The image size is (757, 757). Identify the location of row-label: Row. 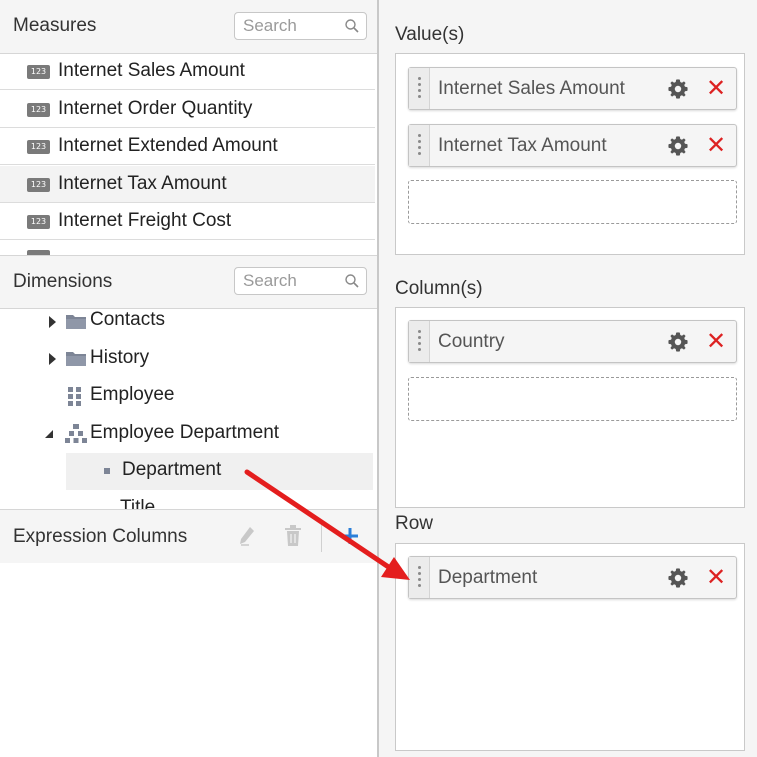
(414, 523).